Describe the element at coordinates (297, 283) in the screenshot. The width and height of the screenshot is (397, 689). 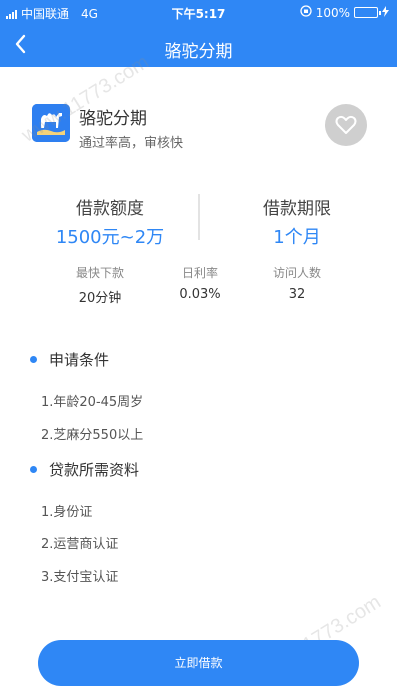
I see `stat-visitors: 访问人数 32` at that location.